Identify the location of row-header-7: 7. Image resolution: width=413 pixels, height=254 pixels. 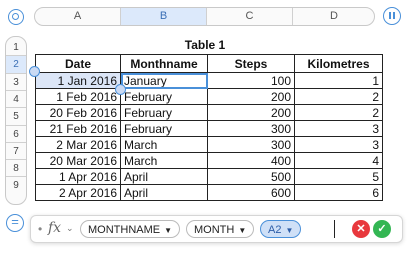
(16, 151).